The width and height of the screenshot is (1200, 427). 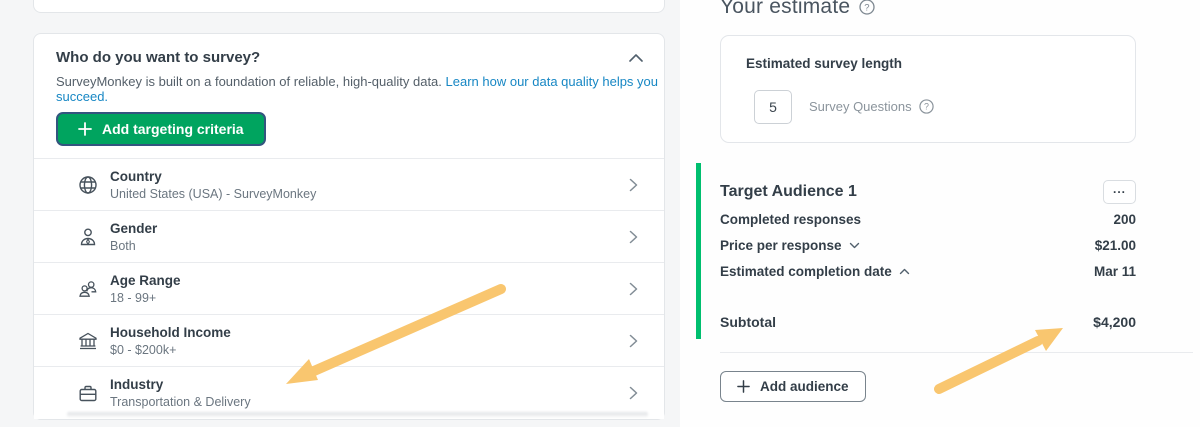 I want to click on target-audience-title: Target Audience 1, so click(x=788, y=191).